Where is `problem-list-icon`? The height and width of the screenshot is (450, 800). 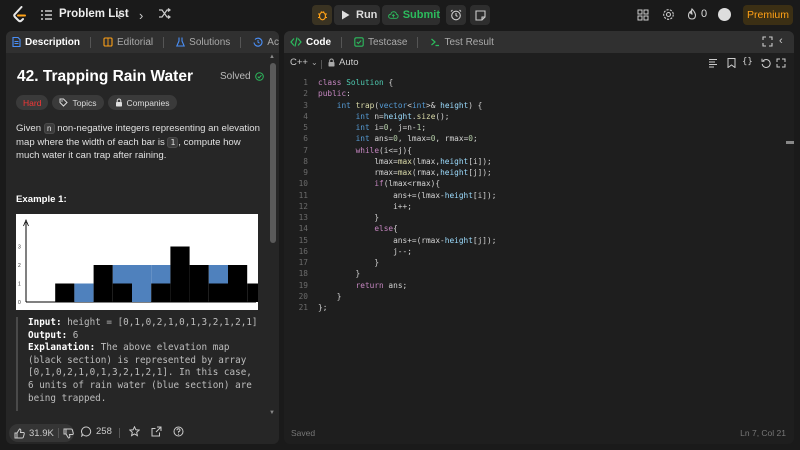 problem-list-icon is located at coordinates (46, 15).